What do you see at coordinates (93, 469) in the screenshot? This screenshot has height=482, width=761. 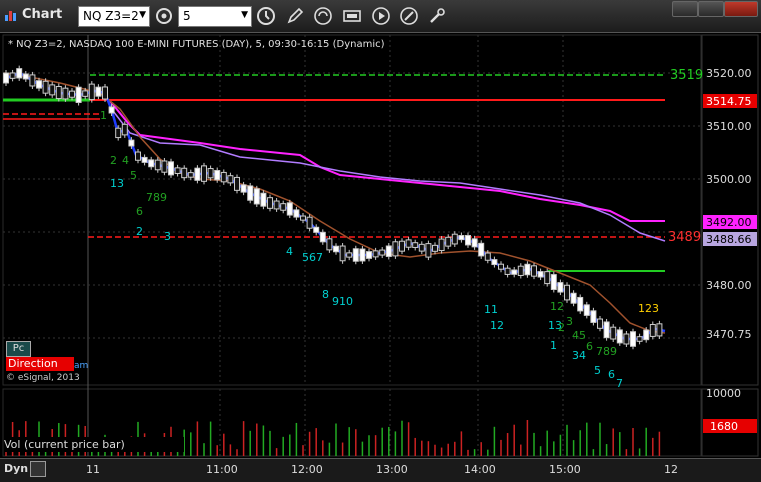 I see `time-label: 11` at bounding box center [93, 469].